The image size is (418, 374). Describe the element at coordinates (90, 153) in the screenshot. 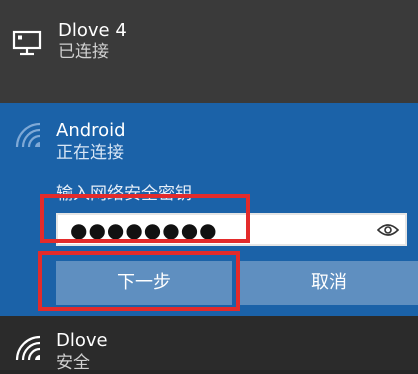

I see `network-status: 正在连接` at that location.